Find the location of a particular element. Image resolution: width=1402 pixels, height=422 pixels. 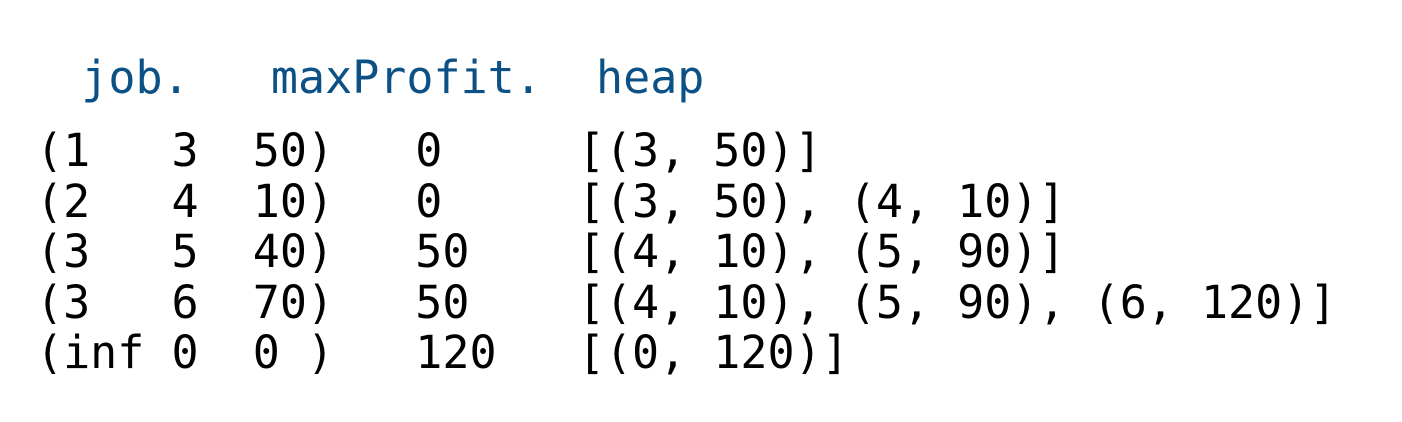

table-row: (1 3 50) 0 [(3, 50)] is located at coordinates (429, 150).